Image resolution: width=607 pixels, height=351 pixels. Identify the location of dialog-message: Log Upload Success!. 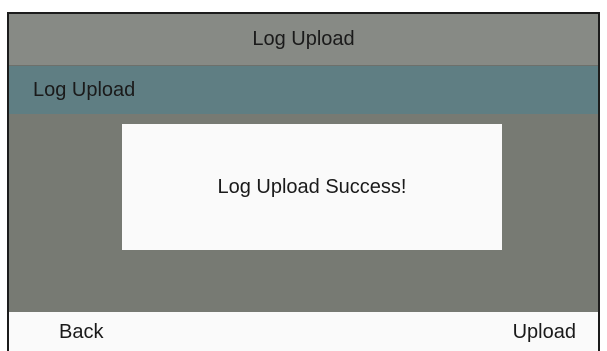
(312, 186).